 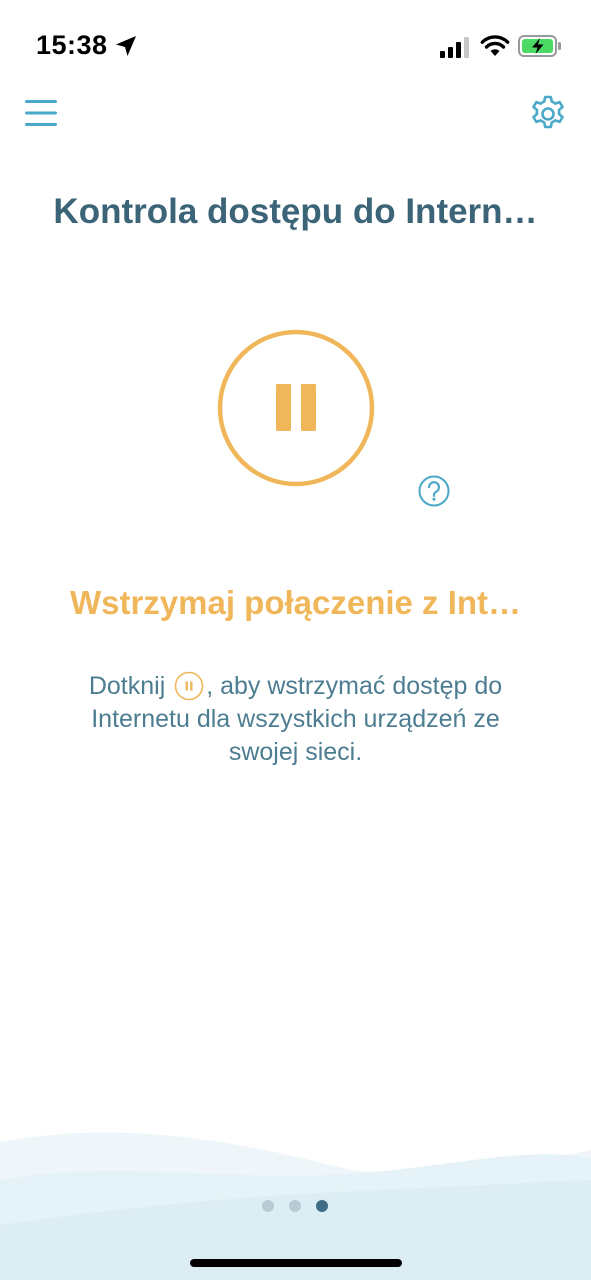 I want to click on menu-button, so click(x=41, y=113).